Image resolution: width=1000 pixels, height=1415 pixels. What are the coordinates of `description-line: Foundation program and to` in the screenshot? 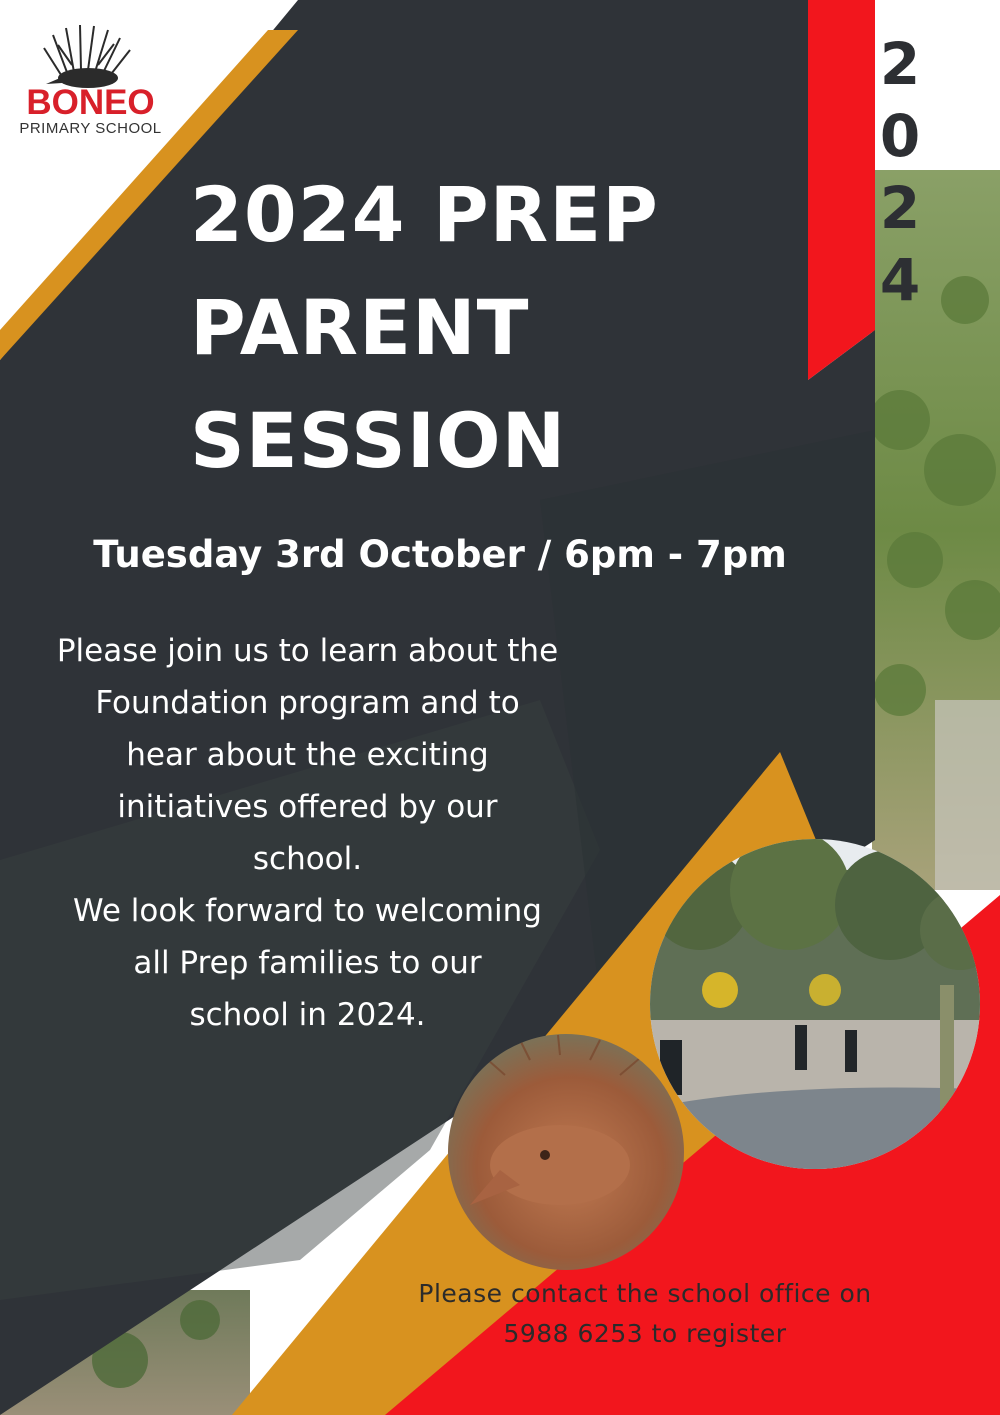 It's located at (307, 703).